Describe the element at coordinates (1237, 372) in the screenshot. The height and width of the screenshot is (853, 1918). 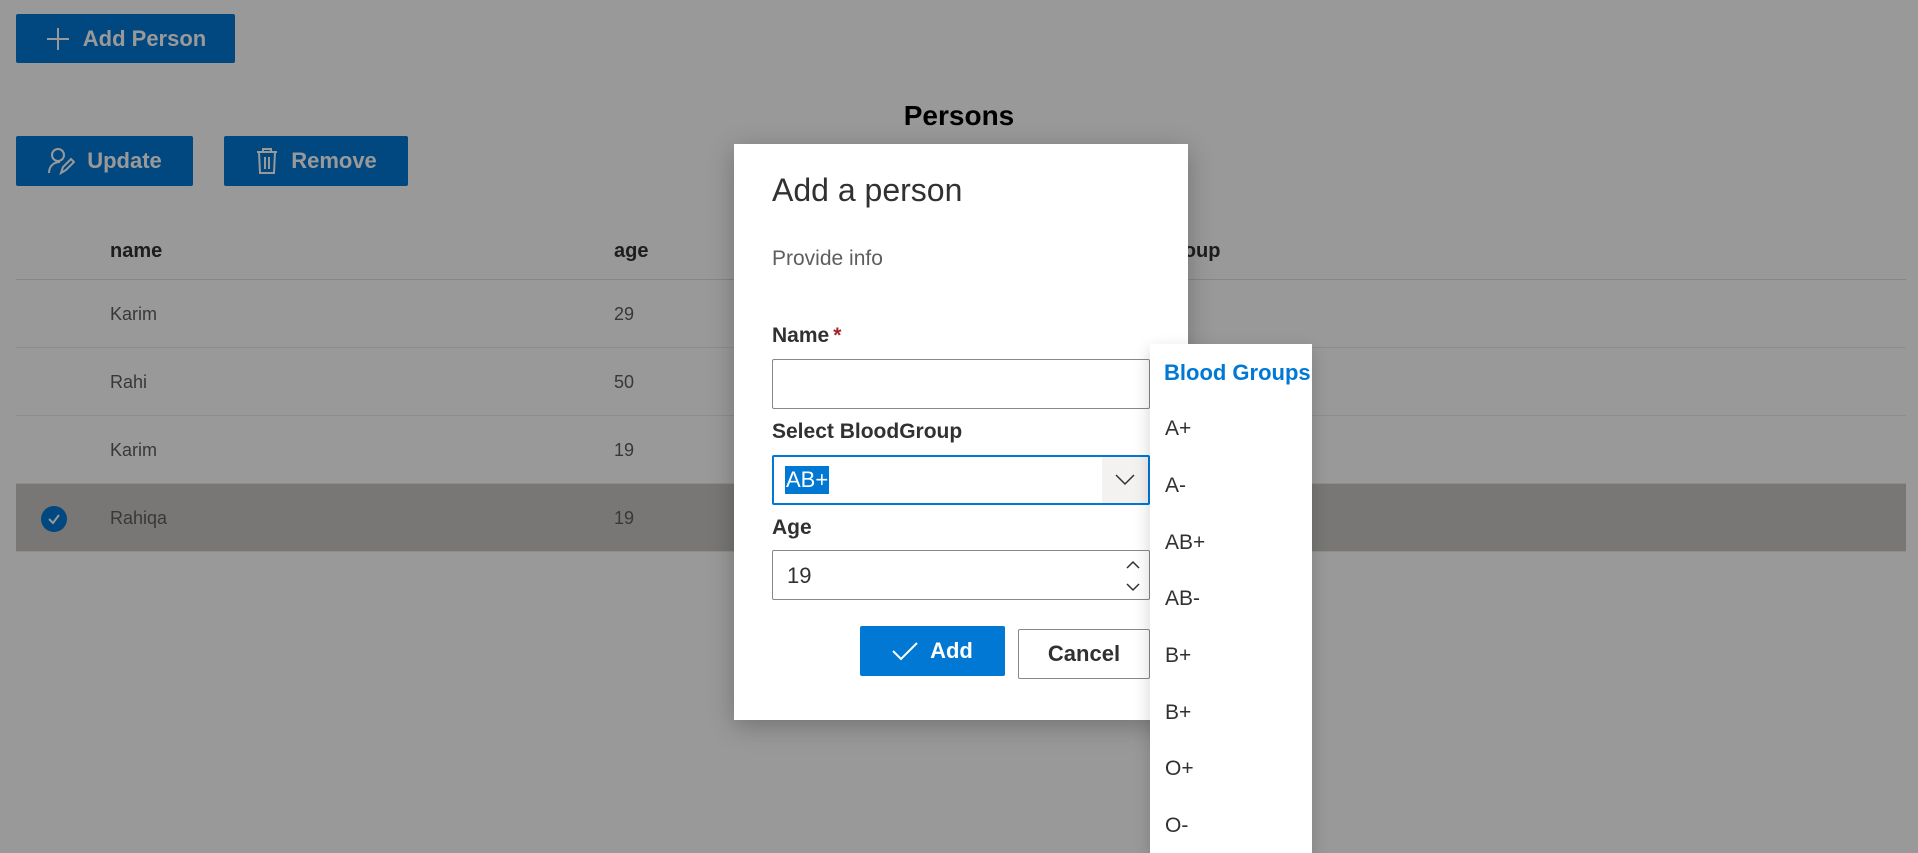
I see `dropdown-header: Blood Groups` at that location.